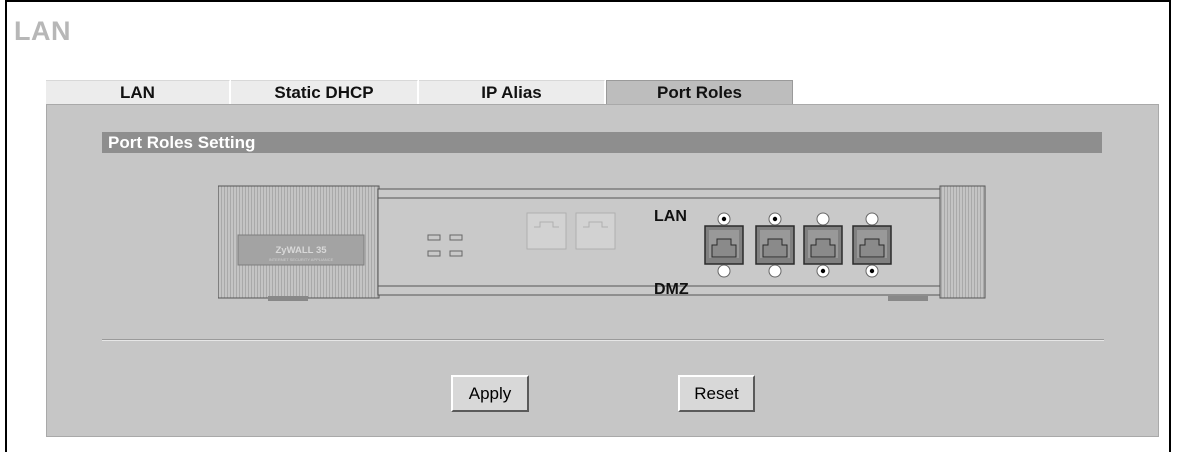  I want to click on tab-lan: LAN, so click(138, 92).